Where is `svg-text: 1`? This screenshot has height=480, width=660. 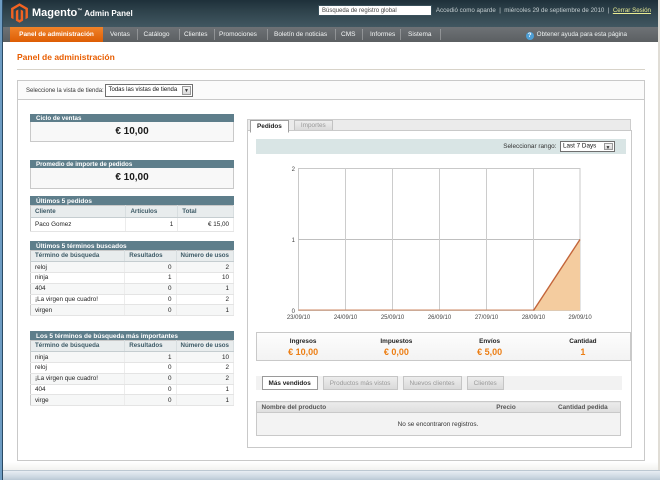
svg-text: 1 is located at coordinates (294, 241).